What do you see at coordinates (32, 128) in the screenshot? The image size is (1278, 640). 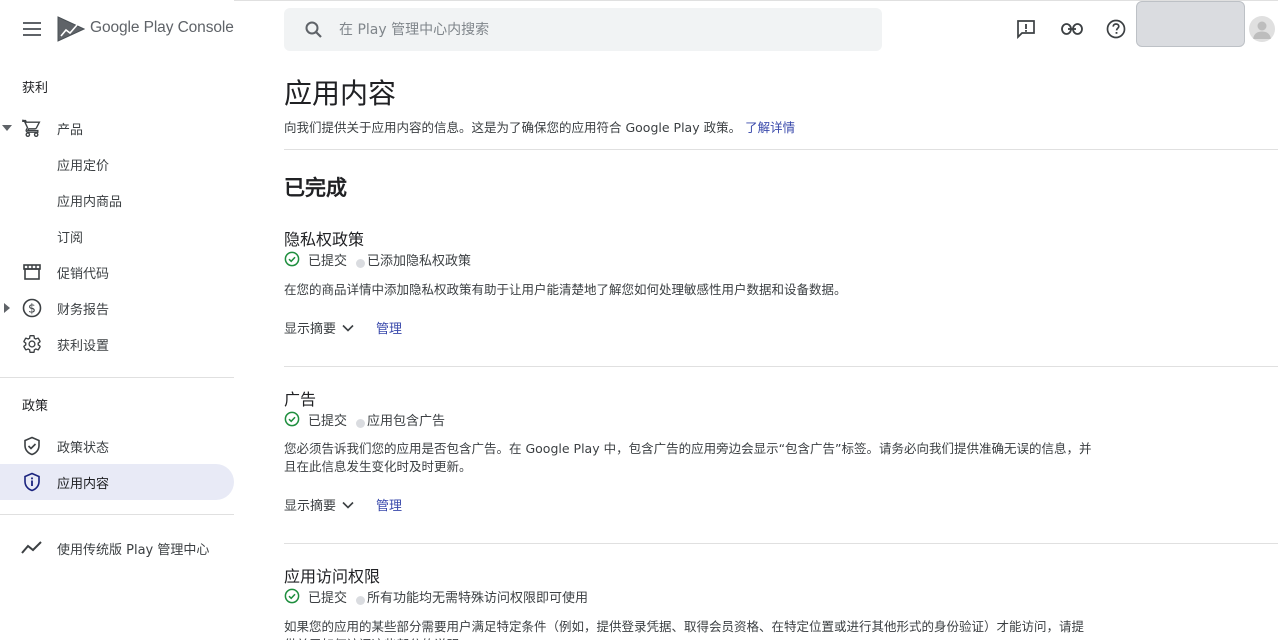 I see `cart-icon` at bounding box center [32, 128].